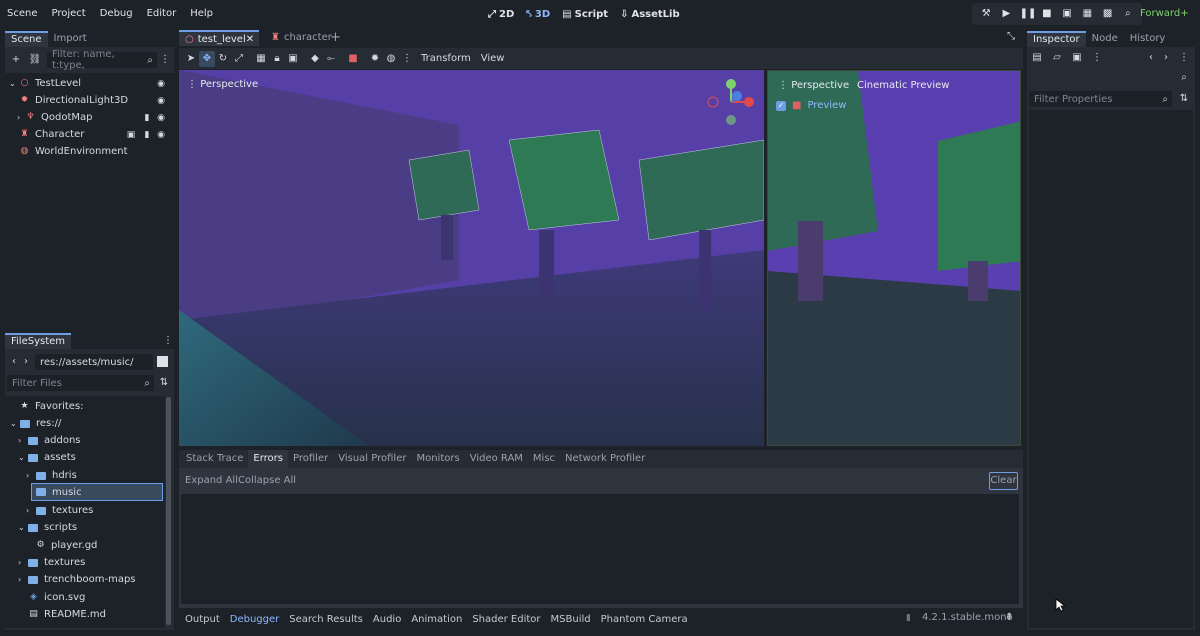  What do you see at coordinates (211, 480) in the screenshot?
I see `expand-all-button: Expand All` at bounding box center [211, 480].